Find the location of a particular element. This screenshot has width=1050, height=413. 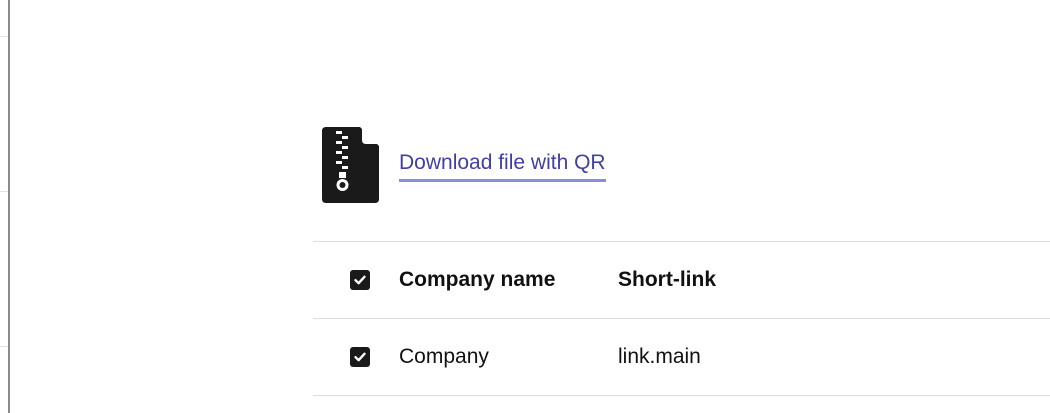

left-panel-edge is located at coordinates (5, 206).